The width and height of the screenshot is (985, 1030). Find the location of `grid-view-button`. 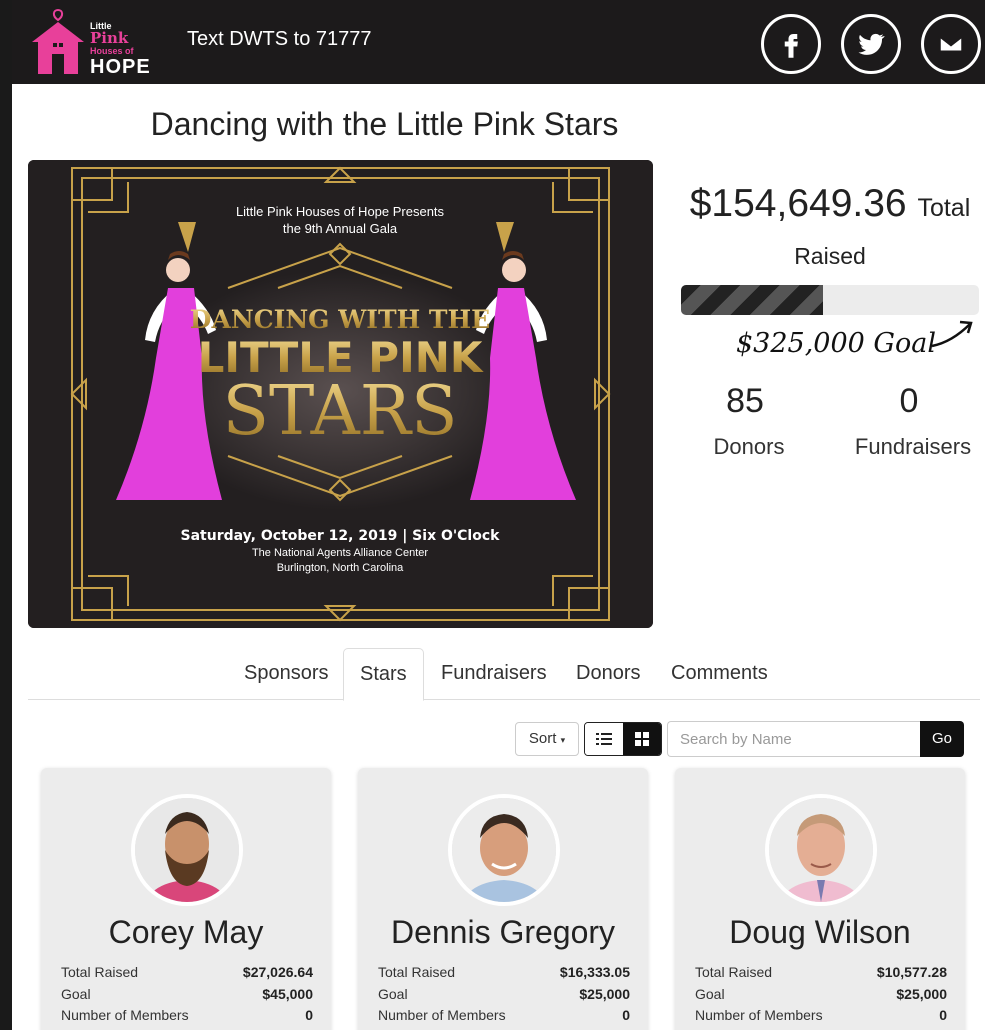

grid-view-button is located at coordinates (642, 739).